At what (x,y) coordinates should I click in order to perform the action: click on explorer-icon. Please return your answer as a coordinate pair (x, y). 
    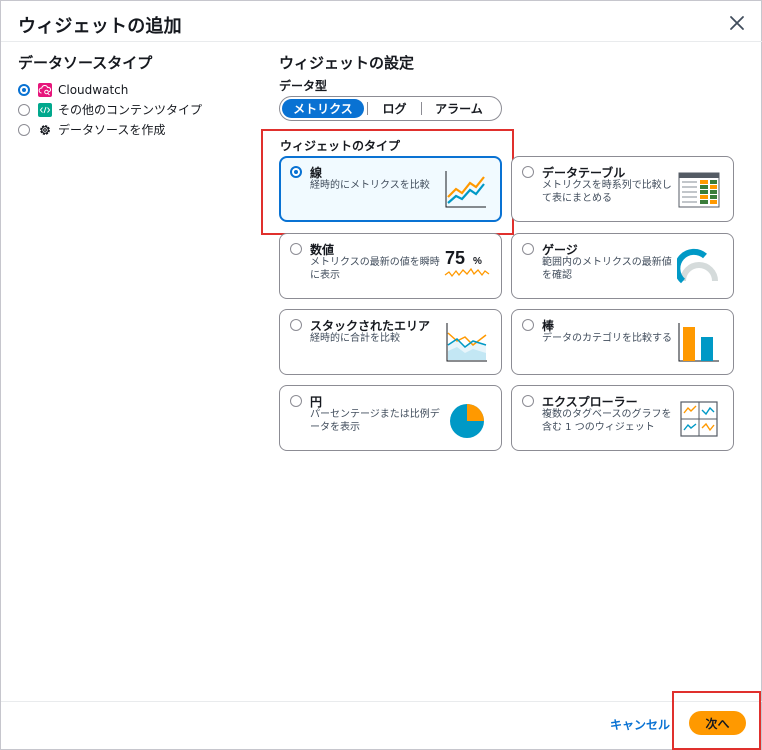
    Looking at the image, I should click on (699, 419).